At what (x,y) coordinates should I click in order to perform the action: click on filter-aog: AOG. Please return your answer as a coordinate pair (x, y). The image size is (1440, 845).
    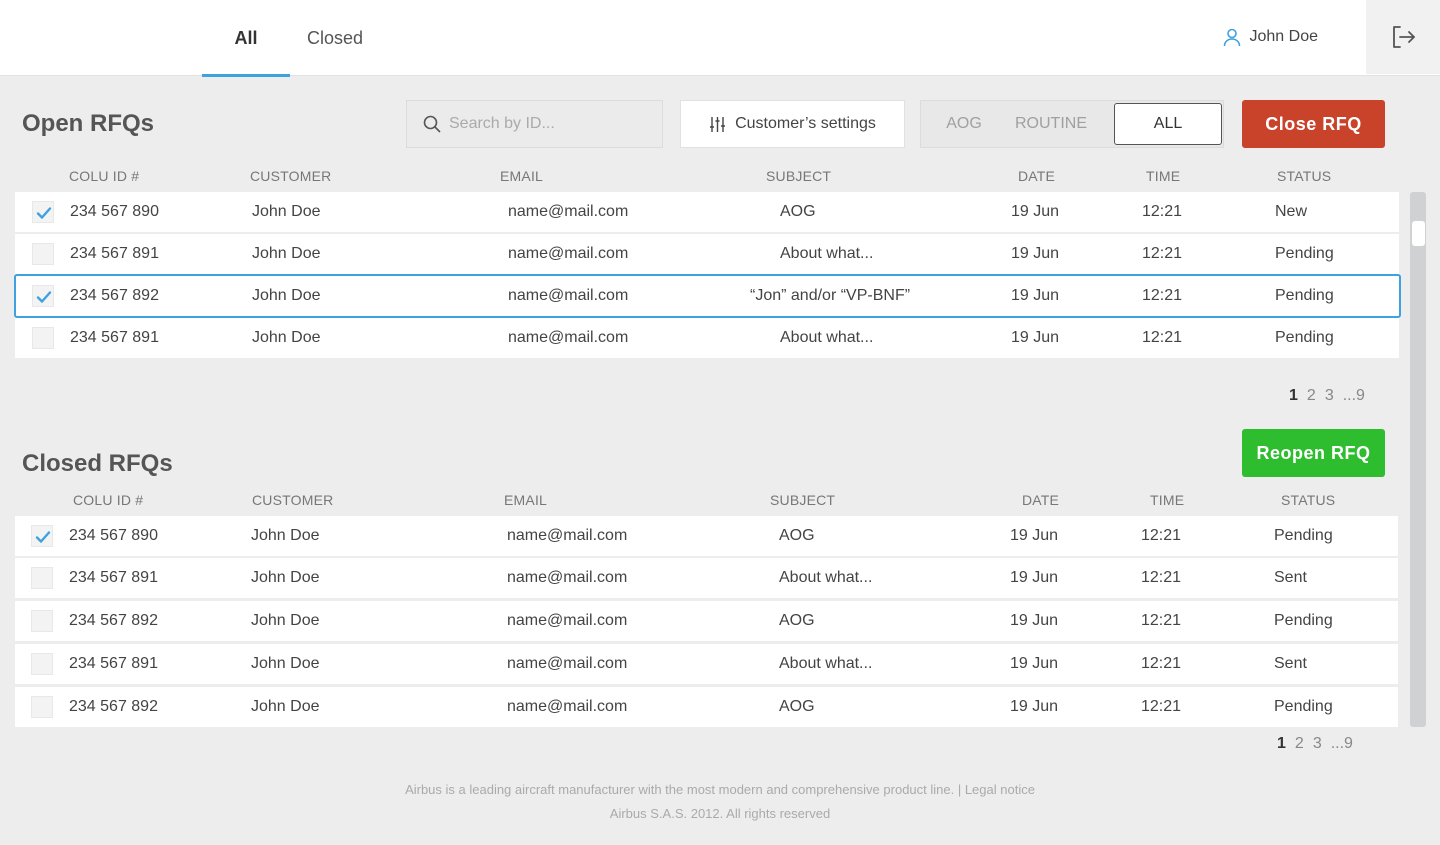
    Looking at the image, I should click on (964, 124).